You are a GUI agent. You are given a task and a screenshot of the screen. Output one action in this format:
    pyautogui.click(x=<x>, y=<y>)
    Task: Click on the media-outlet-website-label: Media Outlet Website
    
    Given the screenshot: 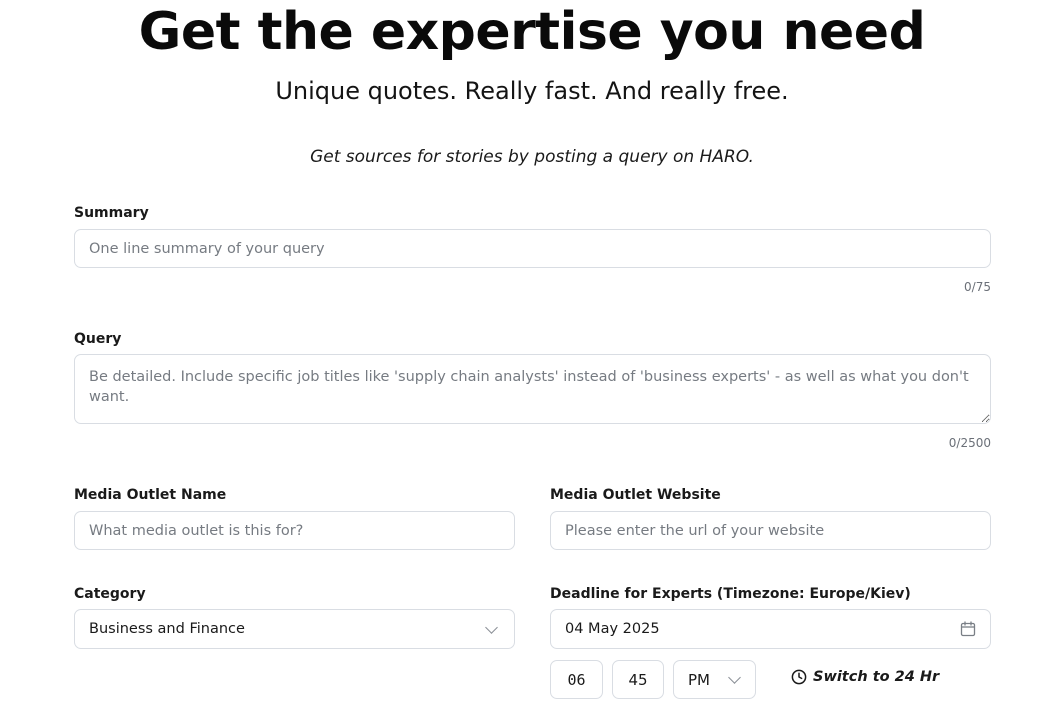 What is the action you would take?
    pyautogui.click(x=635, y=495)
    